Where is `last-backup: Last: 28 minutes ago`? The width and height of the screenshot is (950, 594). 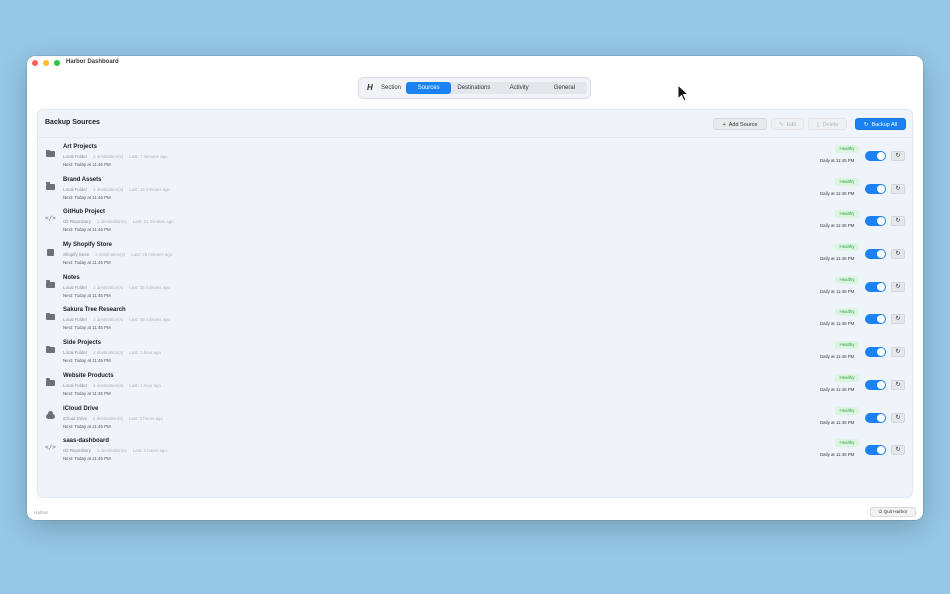
last-backup: Last: 28 minutes ago is located at coordinates (152, 255).